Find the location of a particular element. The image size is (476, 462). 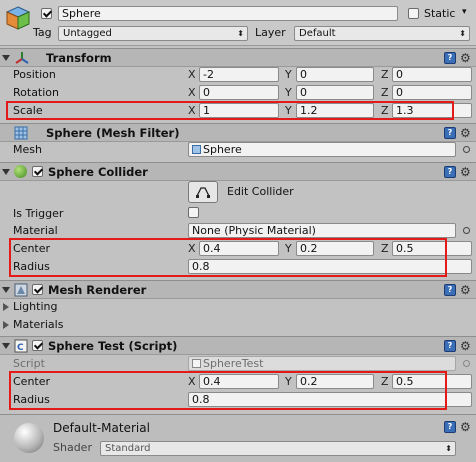

edit-collider-label: Edit Collider is located at coordinates (260, 191).